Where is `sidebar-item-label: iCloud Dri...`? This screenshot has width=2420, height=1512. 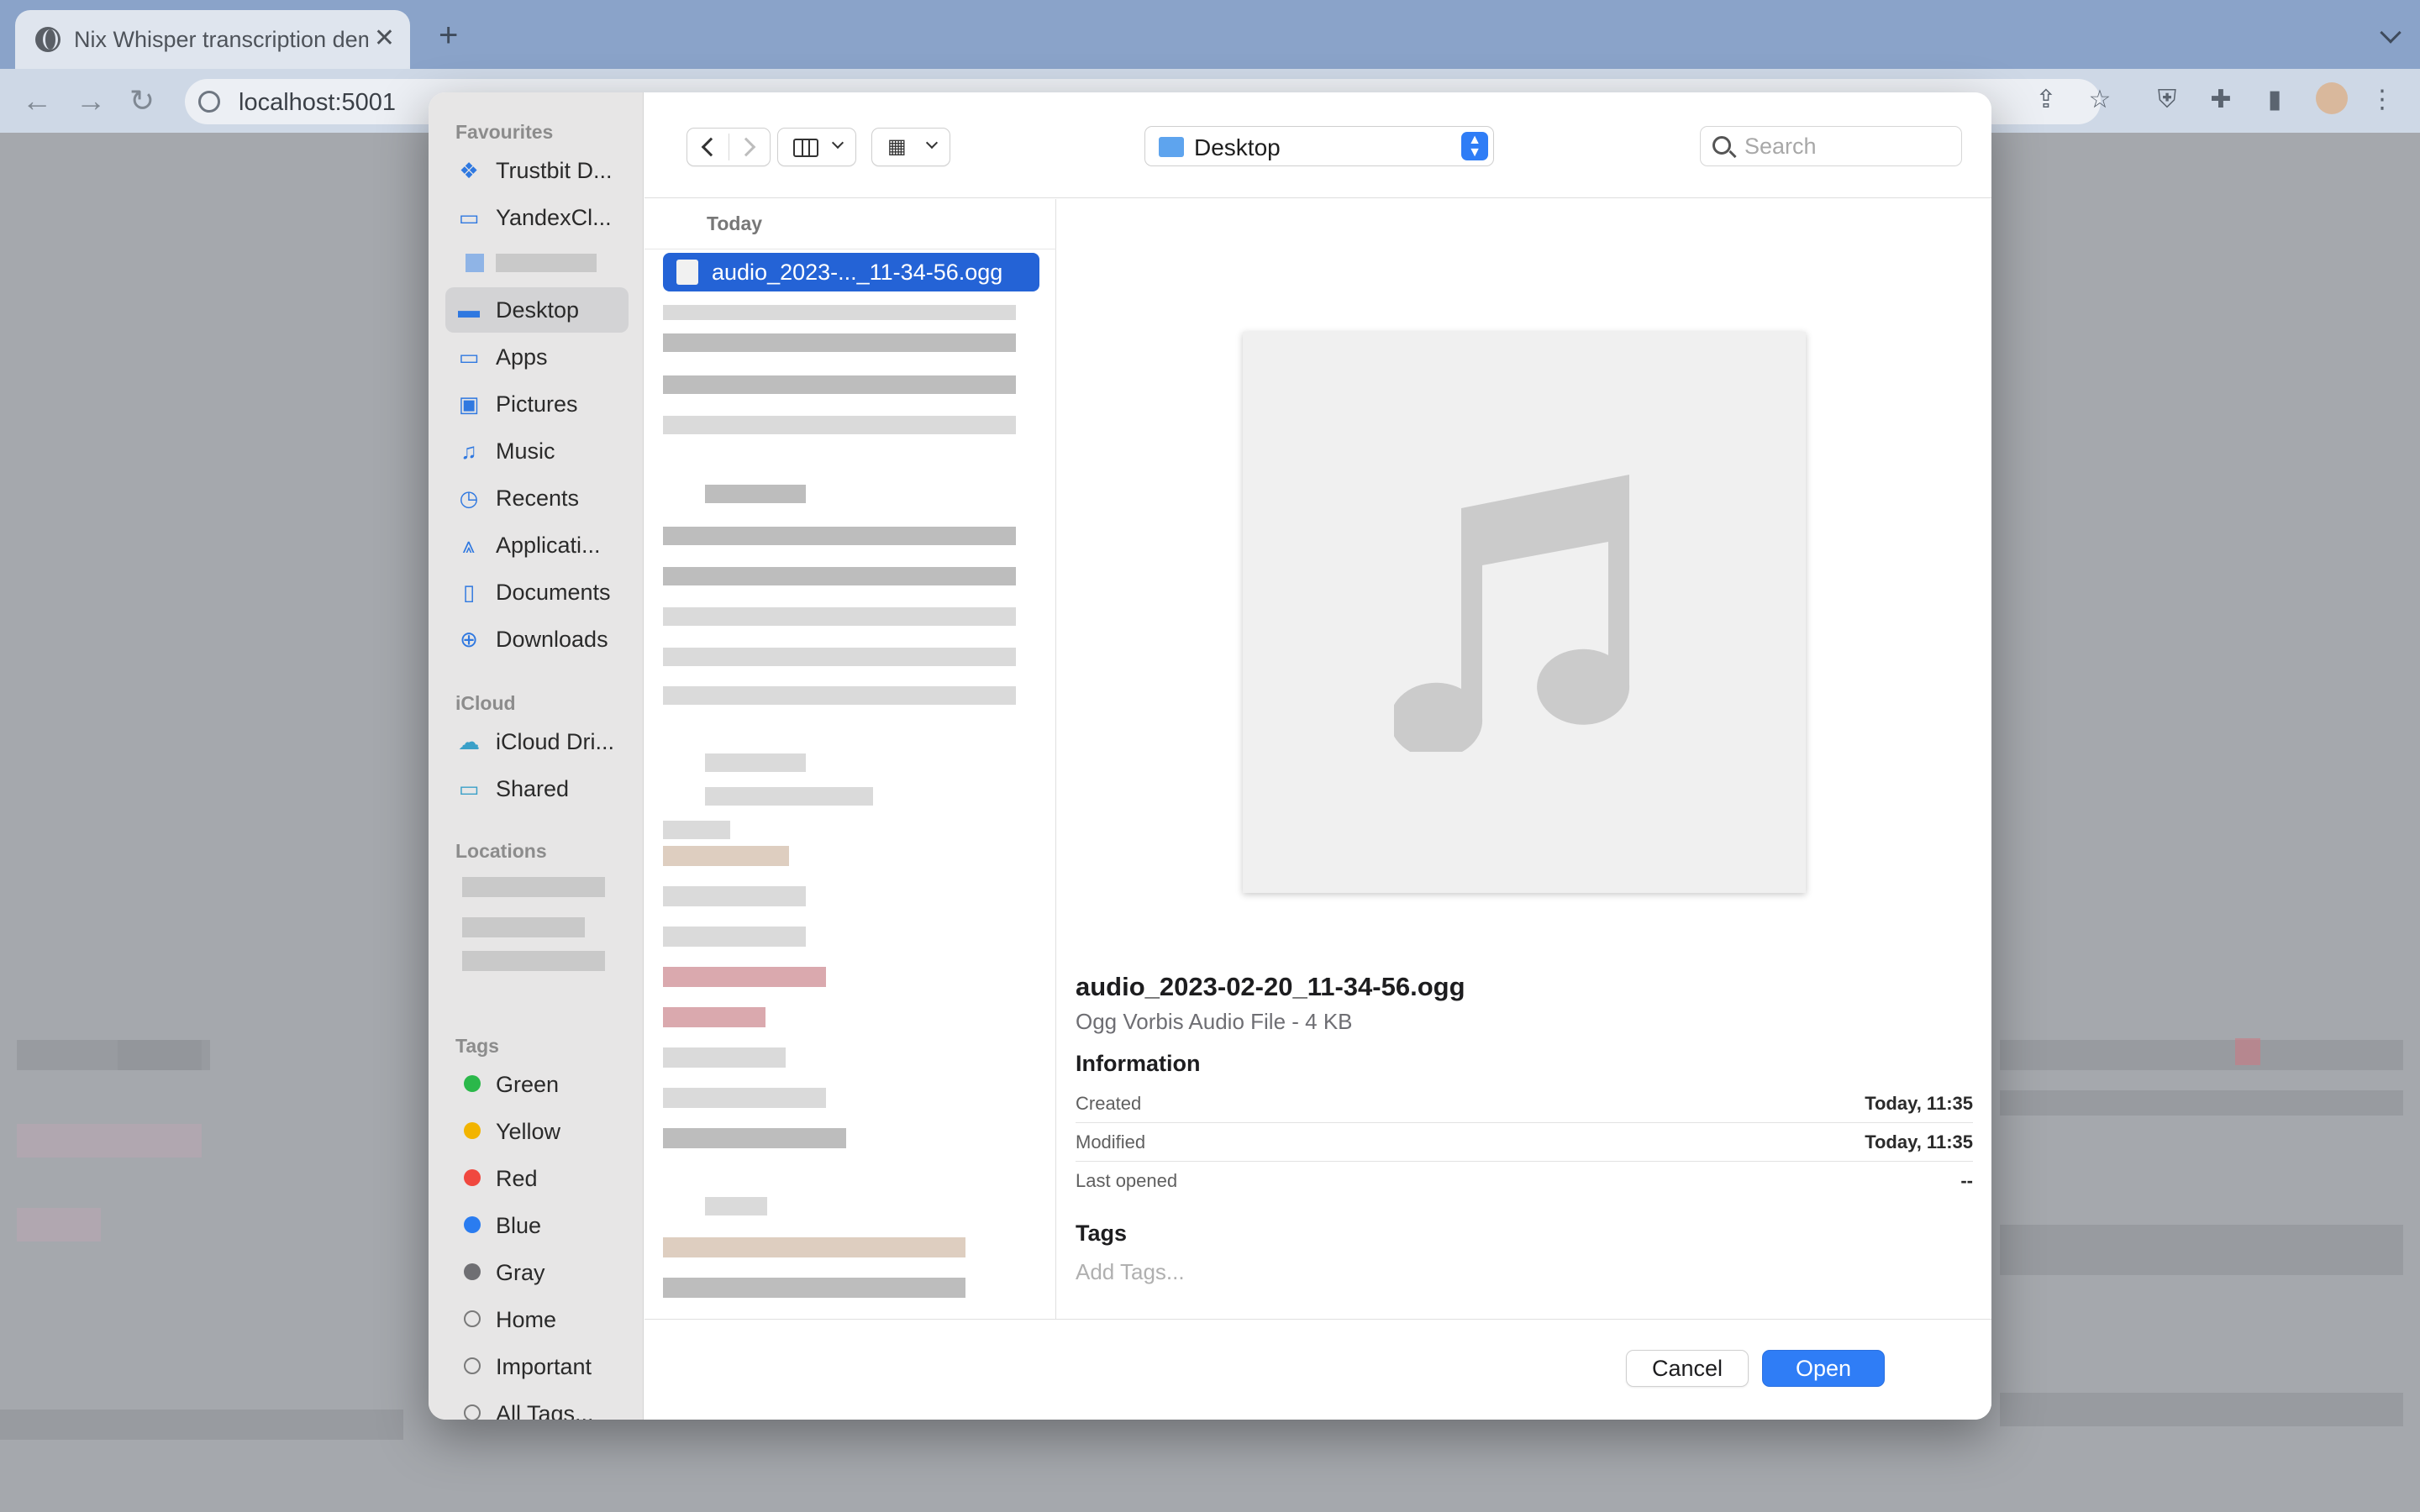
sidebar-item-label: iCloud Dri... is located at coordinates (555, 741).